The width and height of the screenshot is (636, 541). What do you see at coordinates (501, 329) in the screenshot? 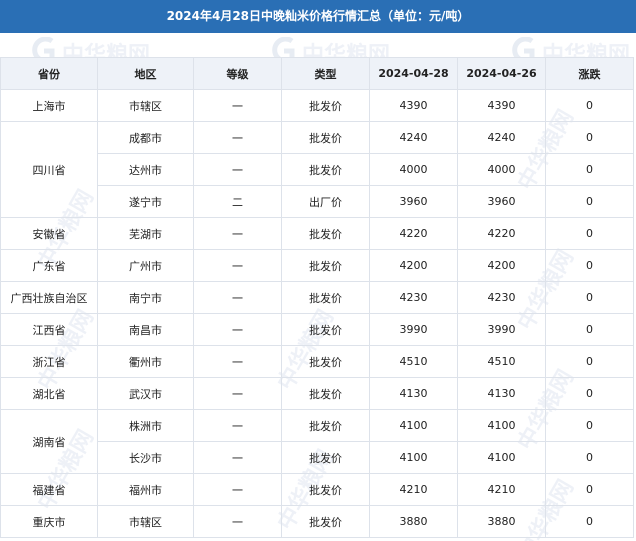
I see `cell-price-0426: 3990` at bounding box center [501, 329].